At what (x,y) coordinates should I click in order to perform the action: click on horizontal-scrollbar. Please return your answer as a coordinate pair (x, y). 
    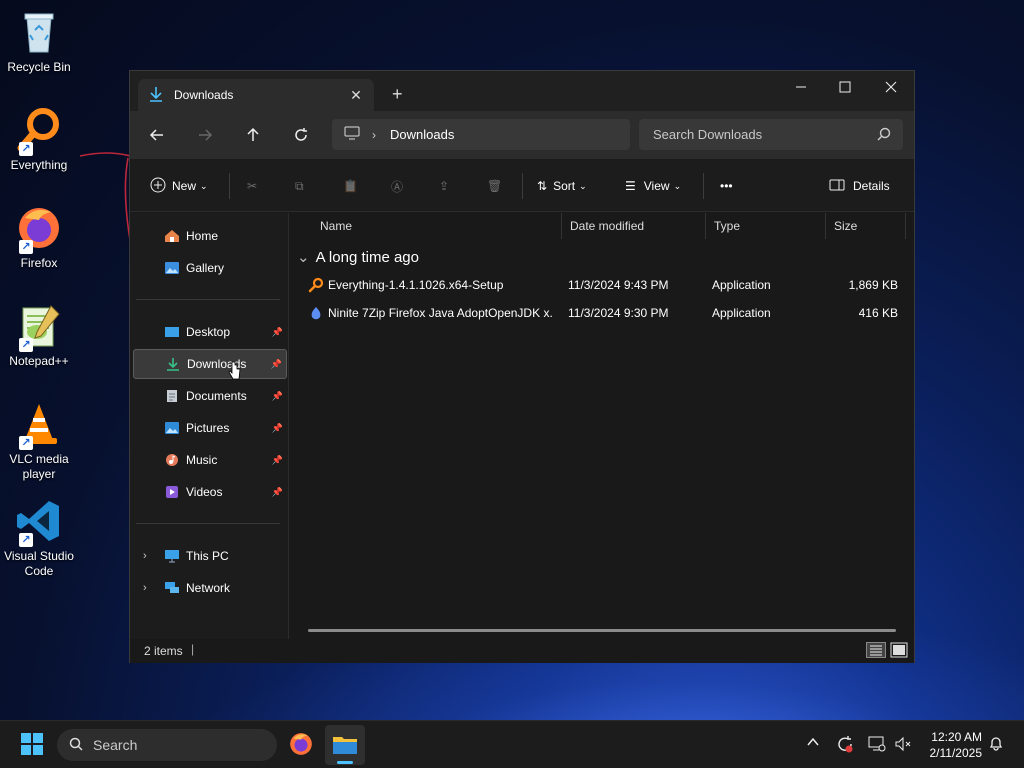
    Looking at the image, I should click on (602, 630).